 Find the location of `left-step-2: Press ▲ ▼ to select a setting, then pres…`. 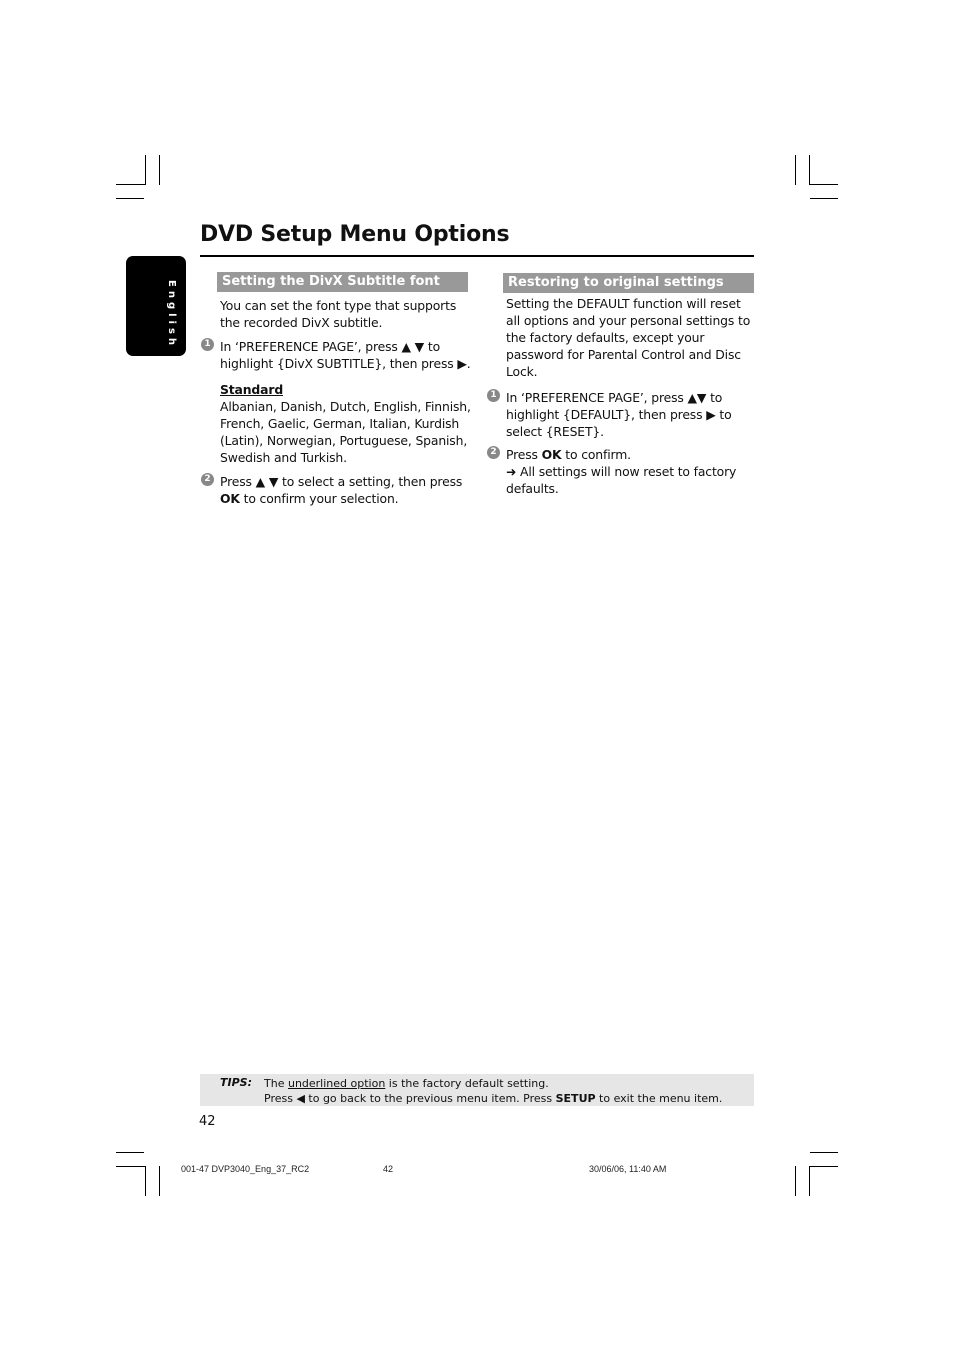

left-step-2: Press ▲ ▼ to select a setting, then pres… is located at coordinates (341, 490).